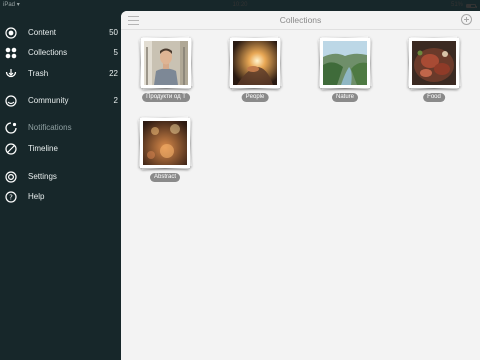  What do you see at coordinates (115, 100) in the screenshot?
I see `sidebar-item-count: 2` at bounding box center [115, 100].